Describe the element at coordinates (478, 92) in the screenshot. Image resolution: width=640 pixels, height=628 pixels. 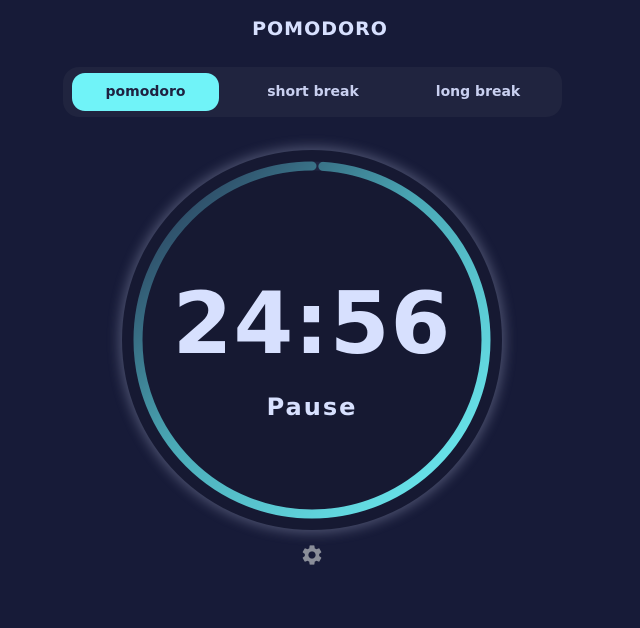
I see `tab-long-break: long break` at that location.